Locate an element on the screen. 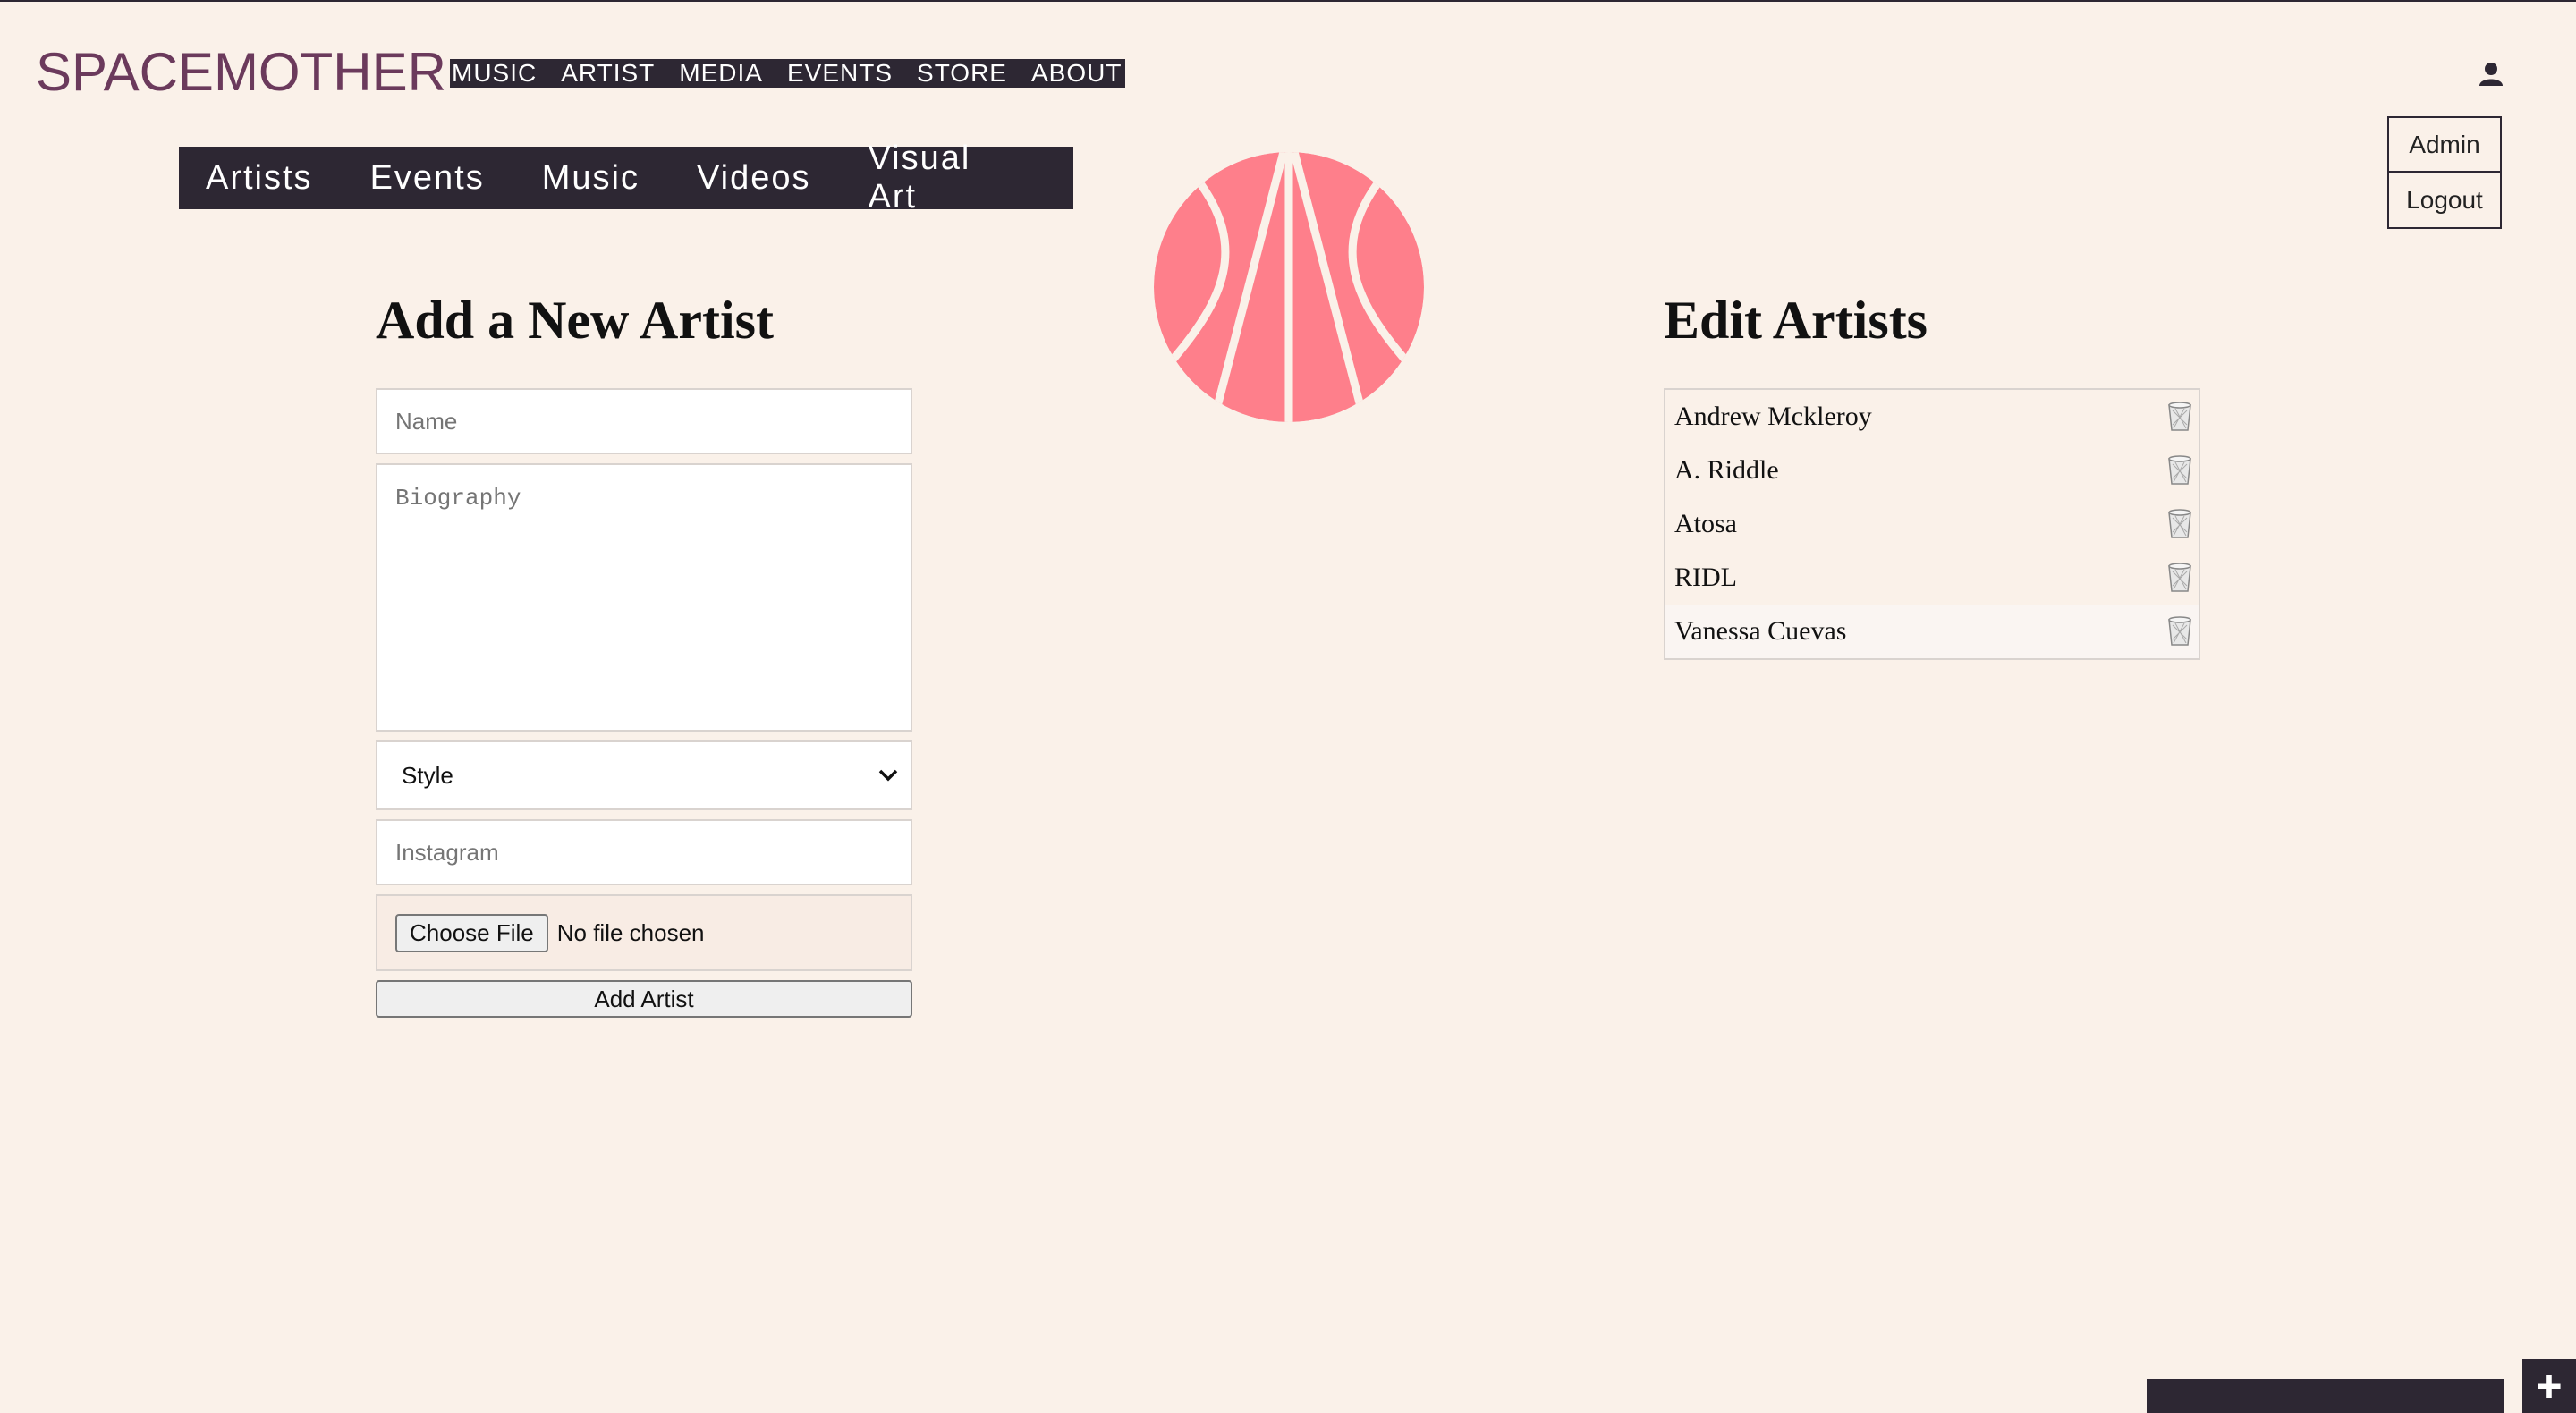  list-item: Atosa is located at coordinates (1932, 524).